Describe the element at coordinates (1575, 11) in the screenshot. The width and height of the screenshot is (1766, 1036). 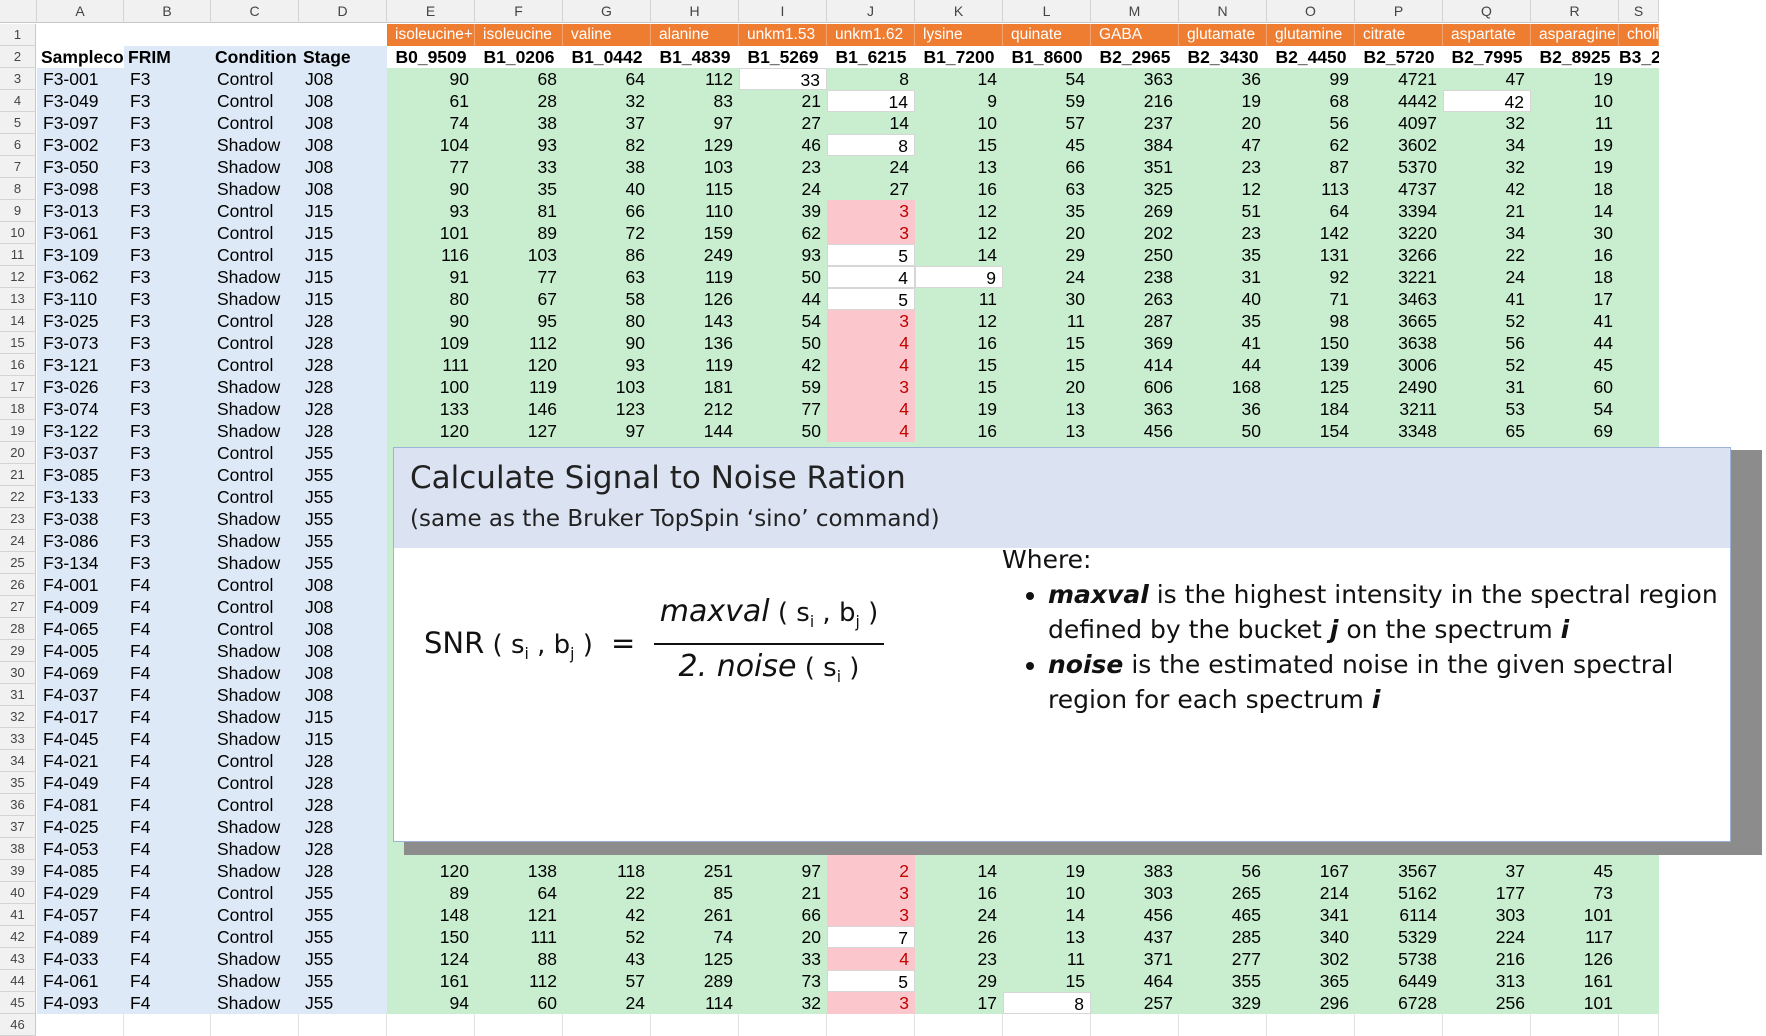
I see `column-header-r: R` at that location.